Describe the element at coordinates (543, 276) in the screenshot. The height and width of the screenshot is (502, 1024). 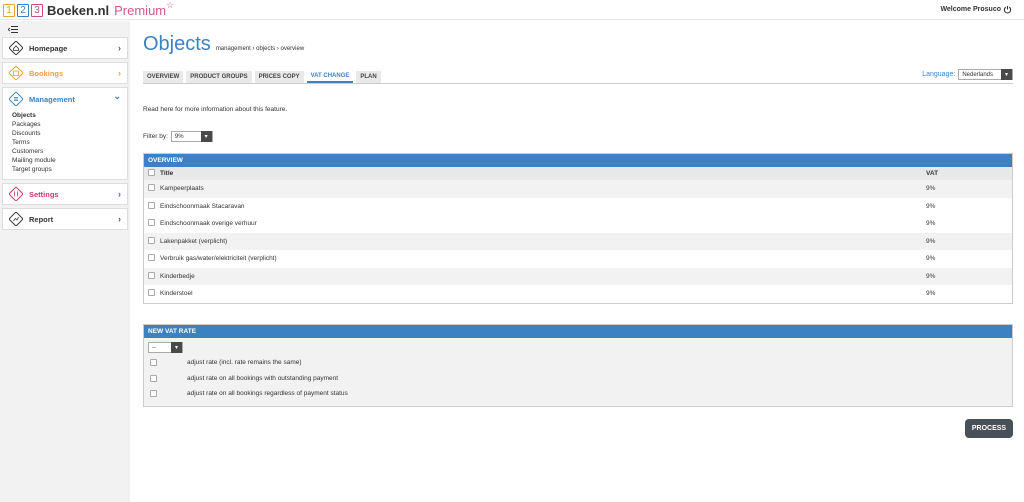
I see `row-title: Kinderbedje` at that location.